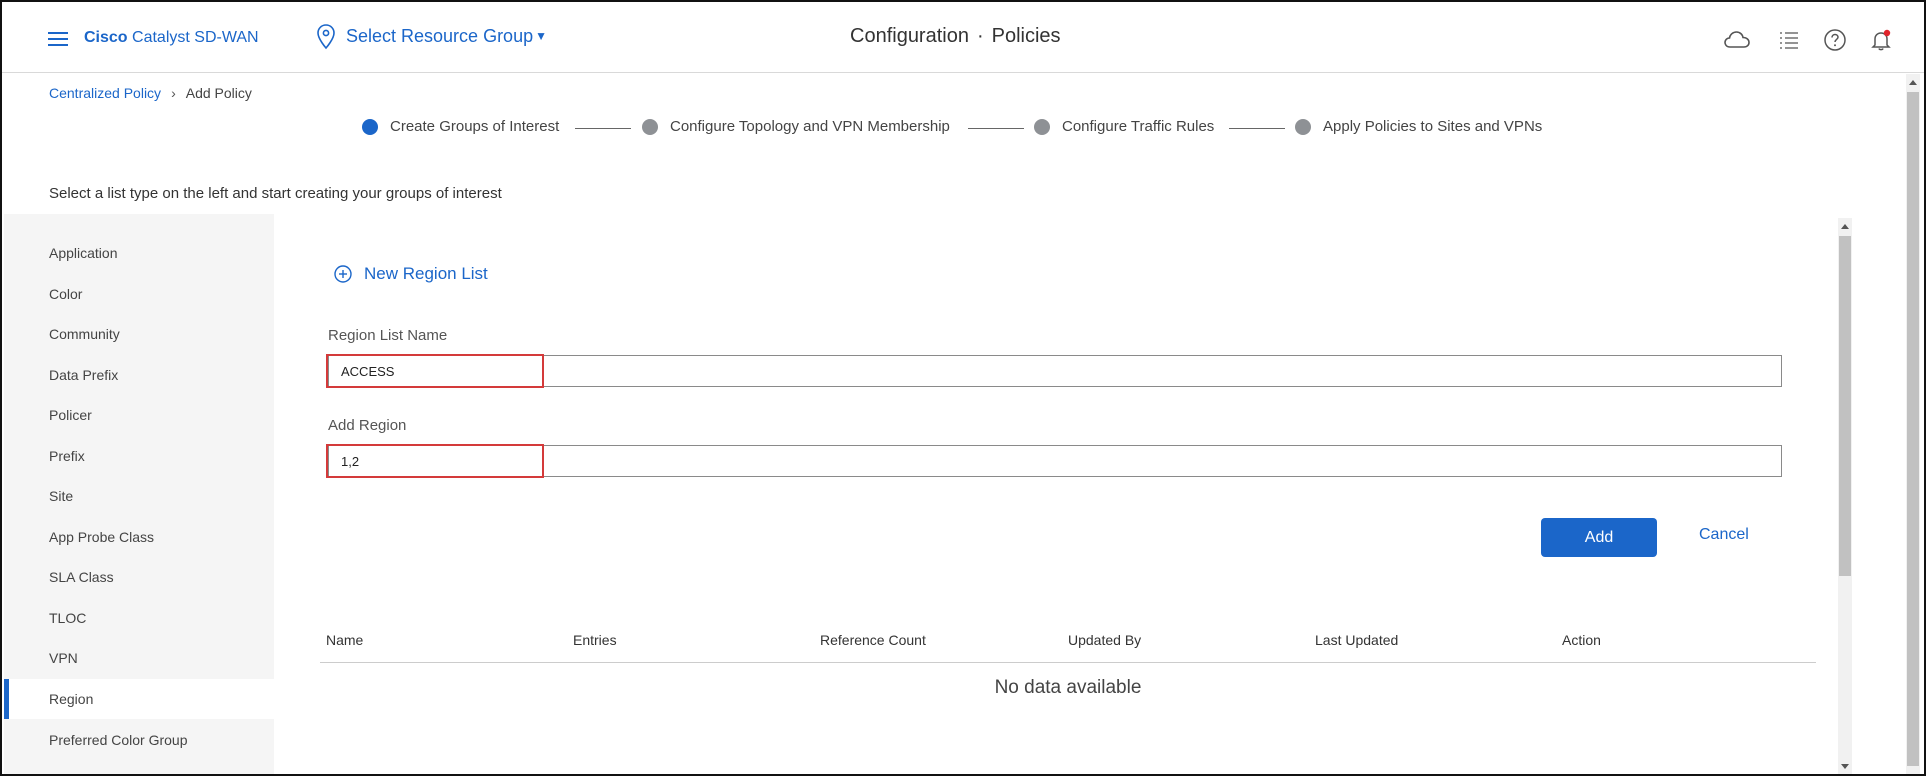 This screenshot has height=776, width=1926. I want to click on sidebar-item-preferred-color-group: Preferred Color Group, so click(139, 740).